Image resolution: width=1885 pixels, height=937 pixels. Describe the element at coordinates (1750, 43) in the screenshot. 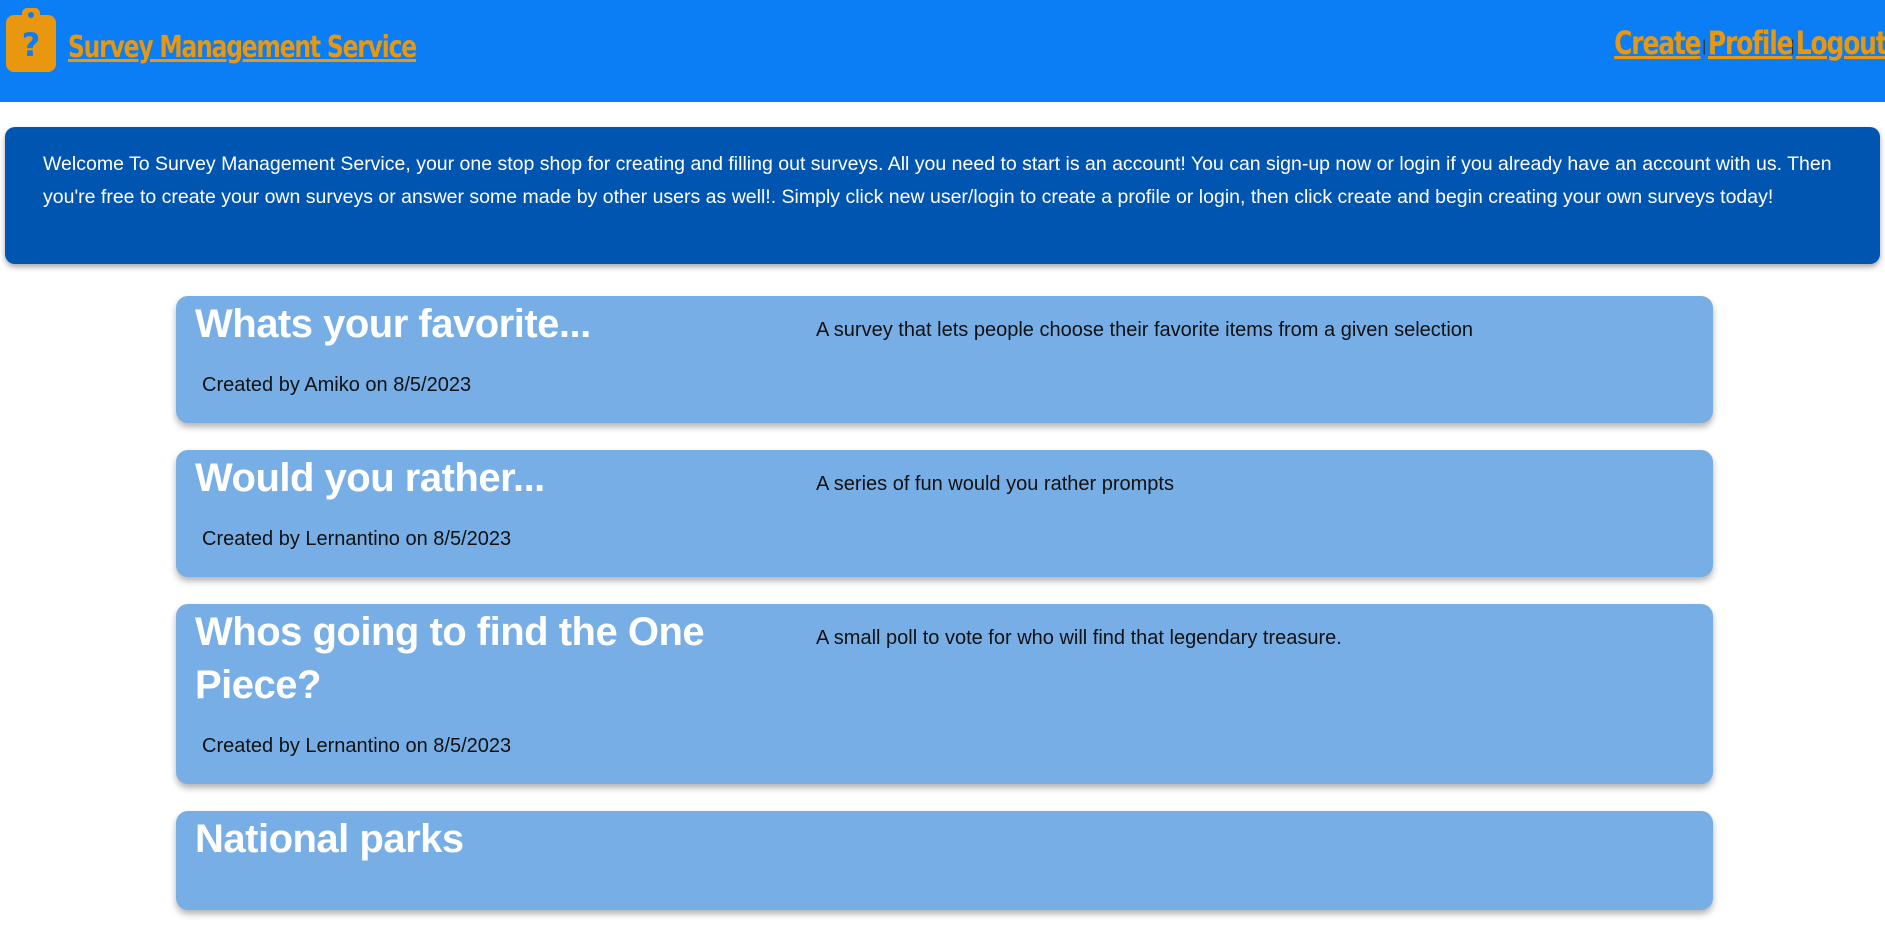

I see `nav-profile-link: Profile` at that location.